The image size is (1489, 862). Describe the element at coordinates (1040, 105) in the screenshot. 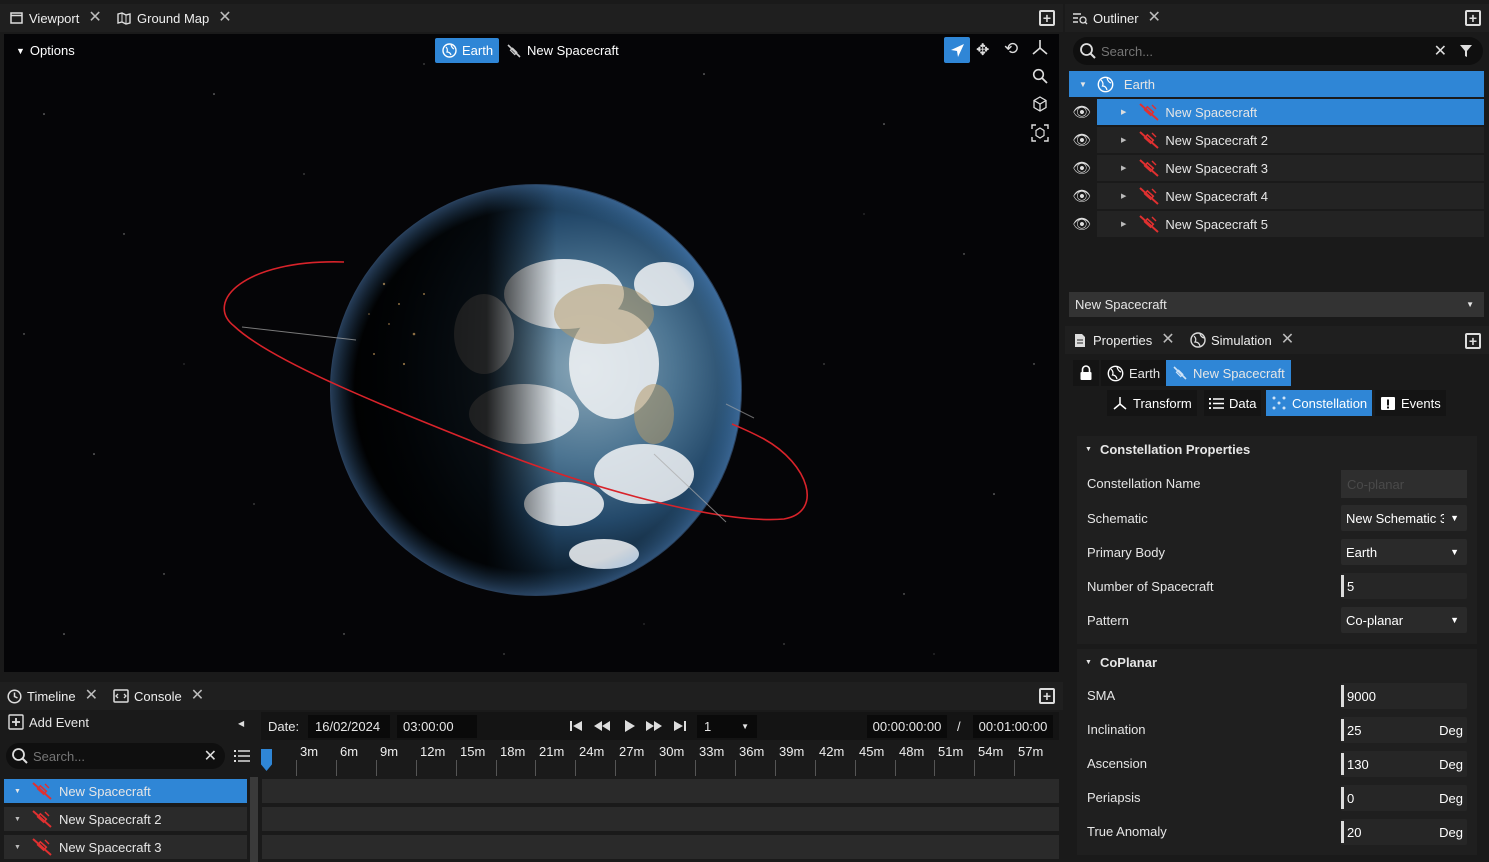

I see `cube-view-icon` at that location.